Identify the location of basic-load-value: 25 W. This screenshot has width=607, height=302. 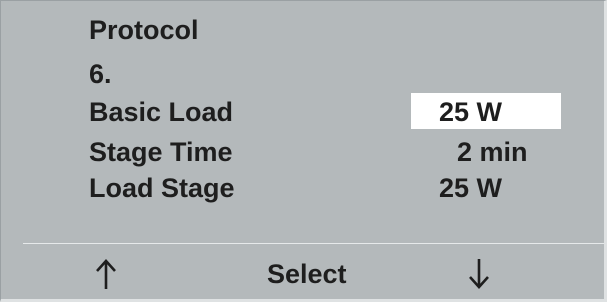
(471, 112).